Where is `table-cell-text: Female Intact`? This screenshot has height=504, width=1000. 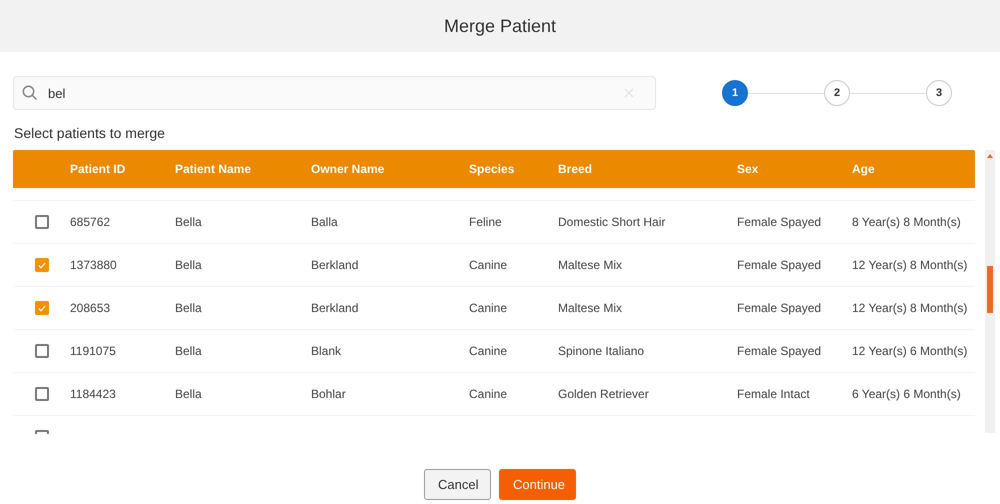
table-cell-text: Female Intact is located at coordinates (774, 394).